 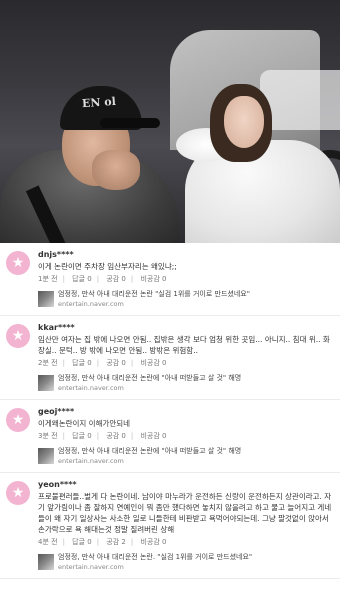 I want to click on comment-meta: 3분 전 | 답글 0 | 공감 0 | 비공감 0, so click(x=186, y=436).